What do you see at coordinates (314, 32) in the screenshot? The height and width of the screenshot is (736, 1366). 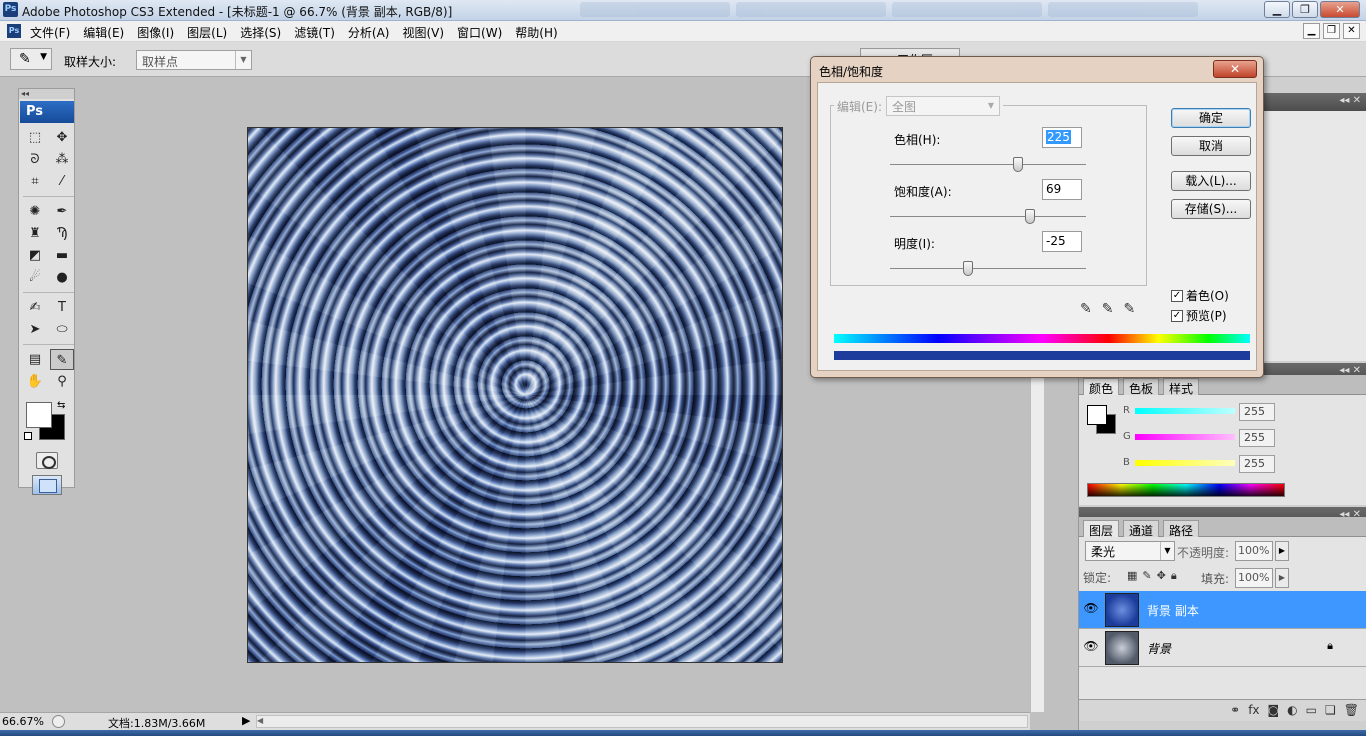 I see `menu-filter: 滤镜(T)` at bounding box center [314, 32].